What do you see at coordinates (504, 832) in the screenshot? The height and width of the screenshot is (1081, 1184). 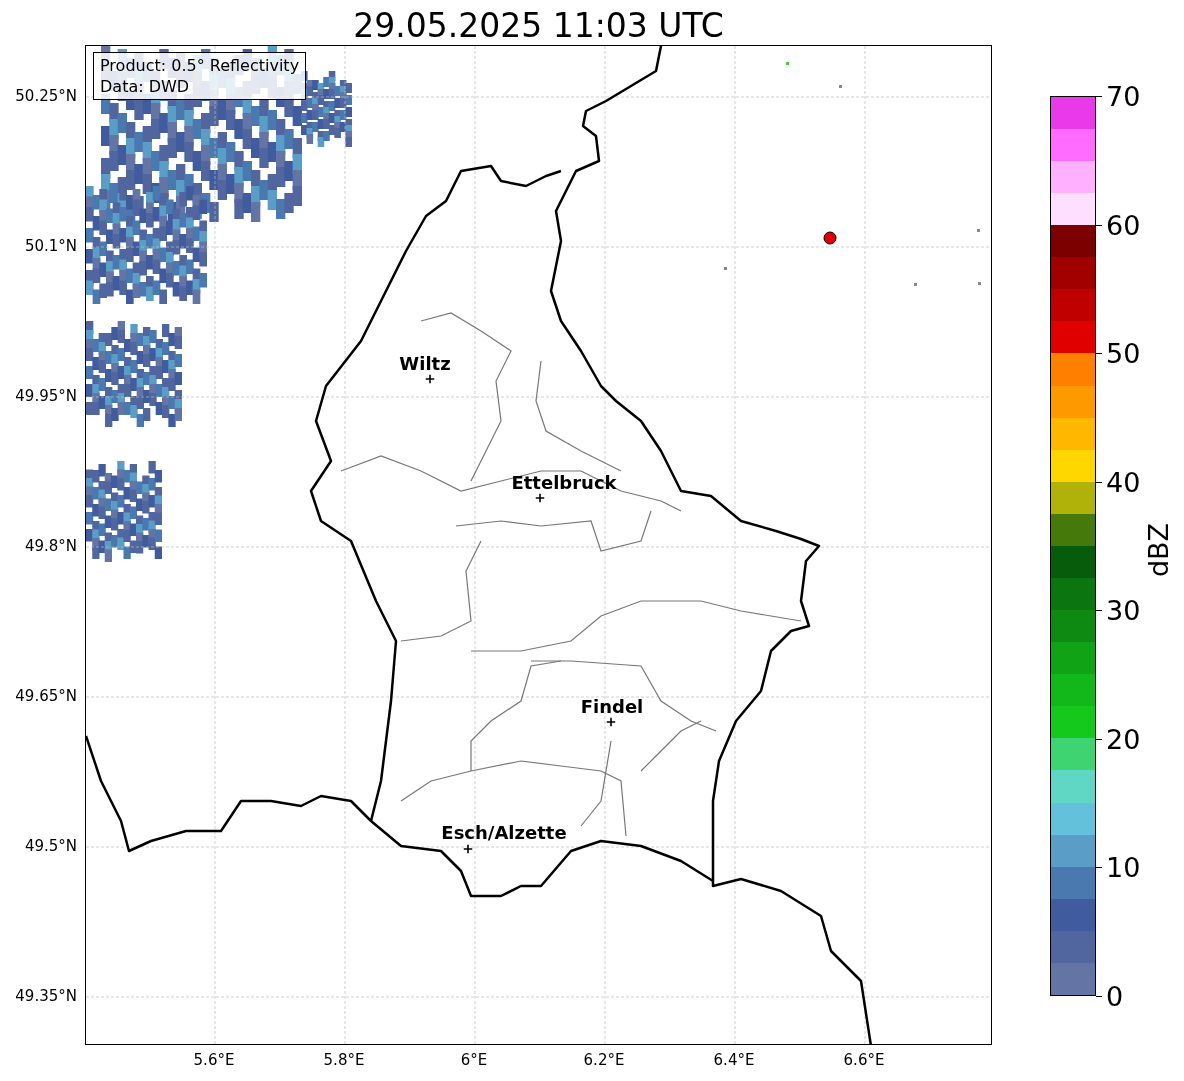 I see `place-label: Esch/Alzette` at bounding box center [504, 832].